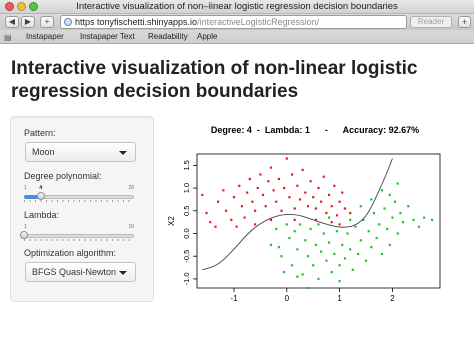 This screenshot has width=474, height=337. I want to click on add-bookmark-button: +, so click(47, 22).